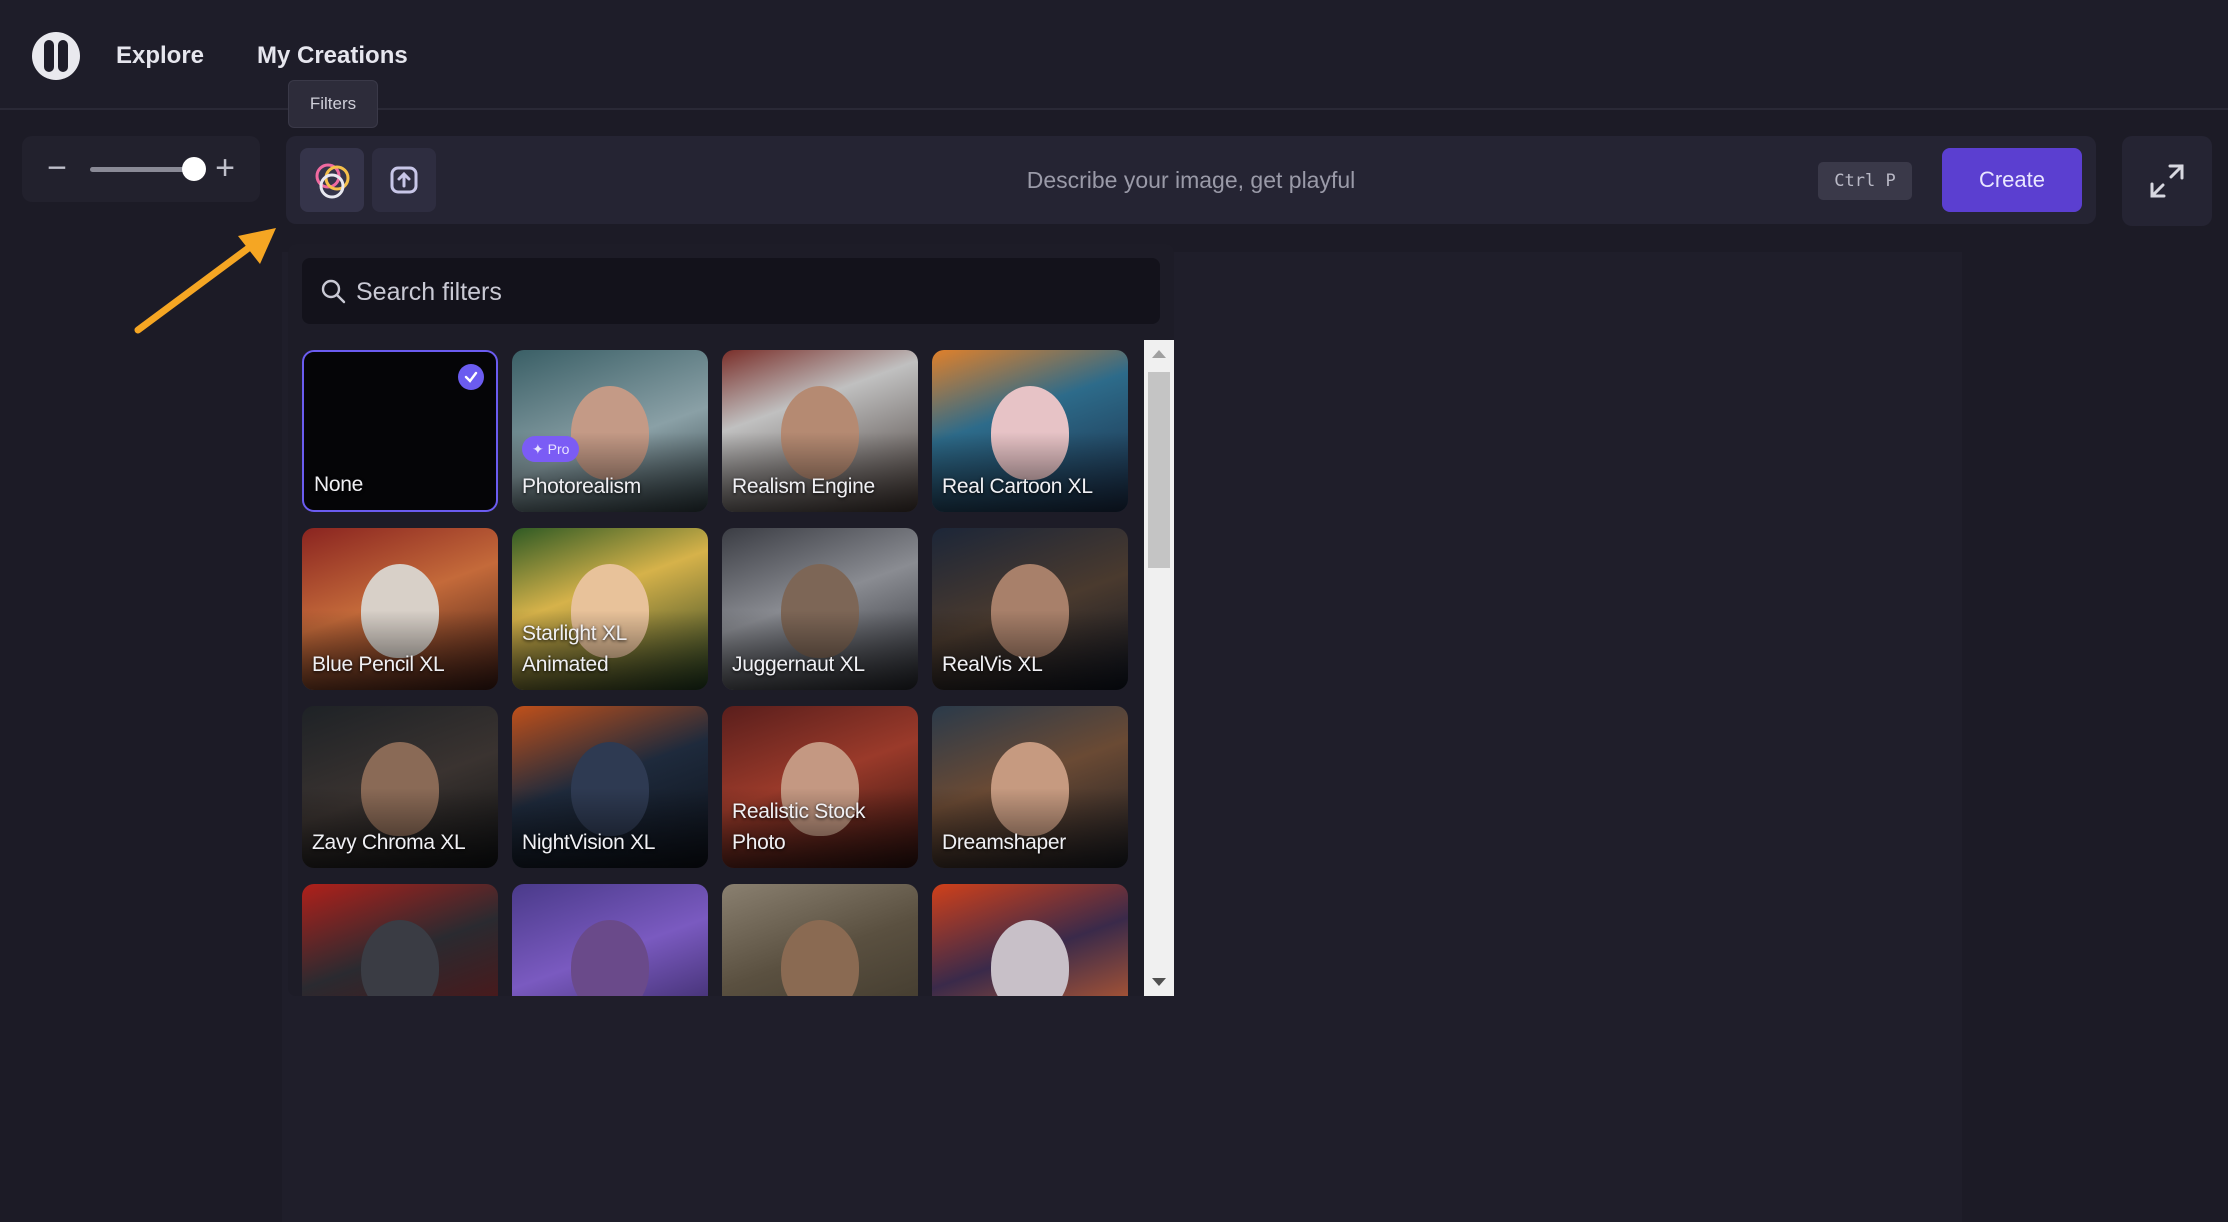 The image size is (2228, 1222). What do you see at coordinates (1030, 431) in the screenshot?
I see `filter-tile-real-cartoon-xl: Real Cartoon XL` at bounding box center [1030, 431].